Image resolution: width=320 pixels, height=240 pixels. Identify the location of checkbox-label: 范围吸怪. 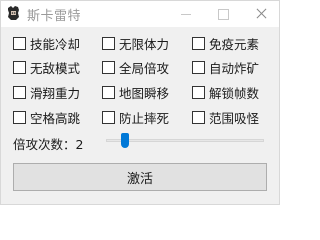
(234, 118).